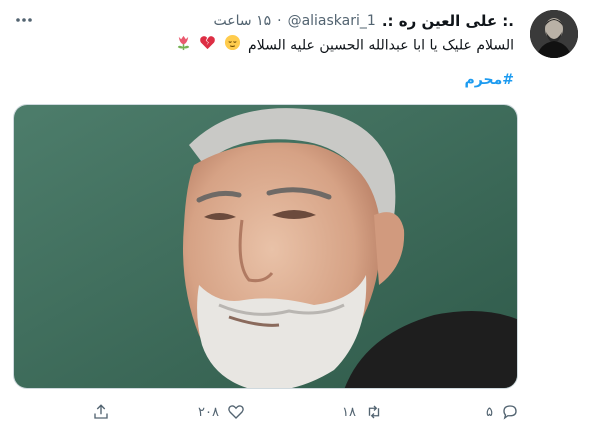 This screenshot has width=594, height=440. Describe the element at coordinates (208, 412) in the screenshot. I see `like-count: ۲۰۸` at that location.